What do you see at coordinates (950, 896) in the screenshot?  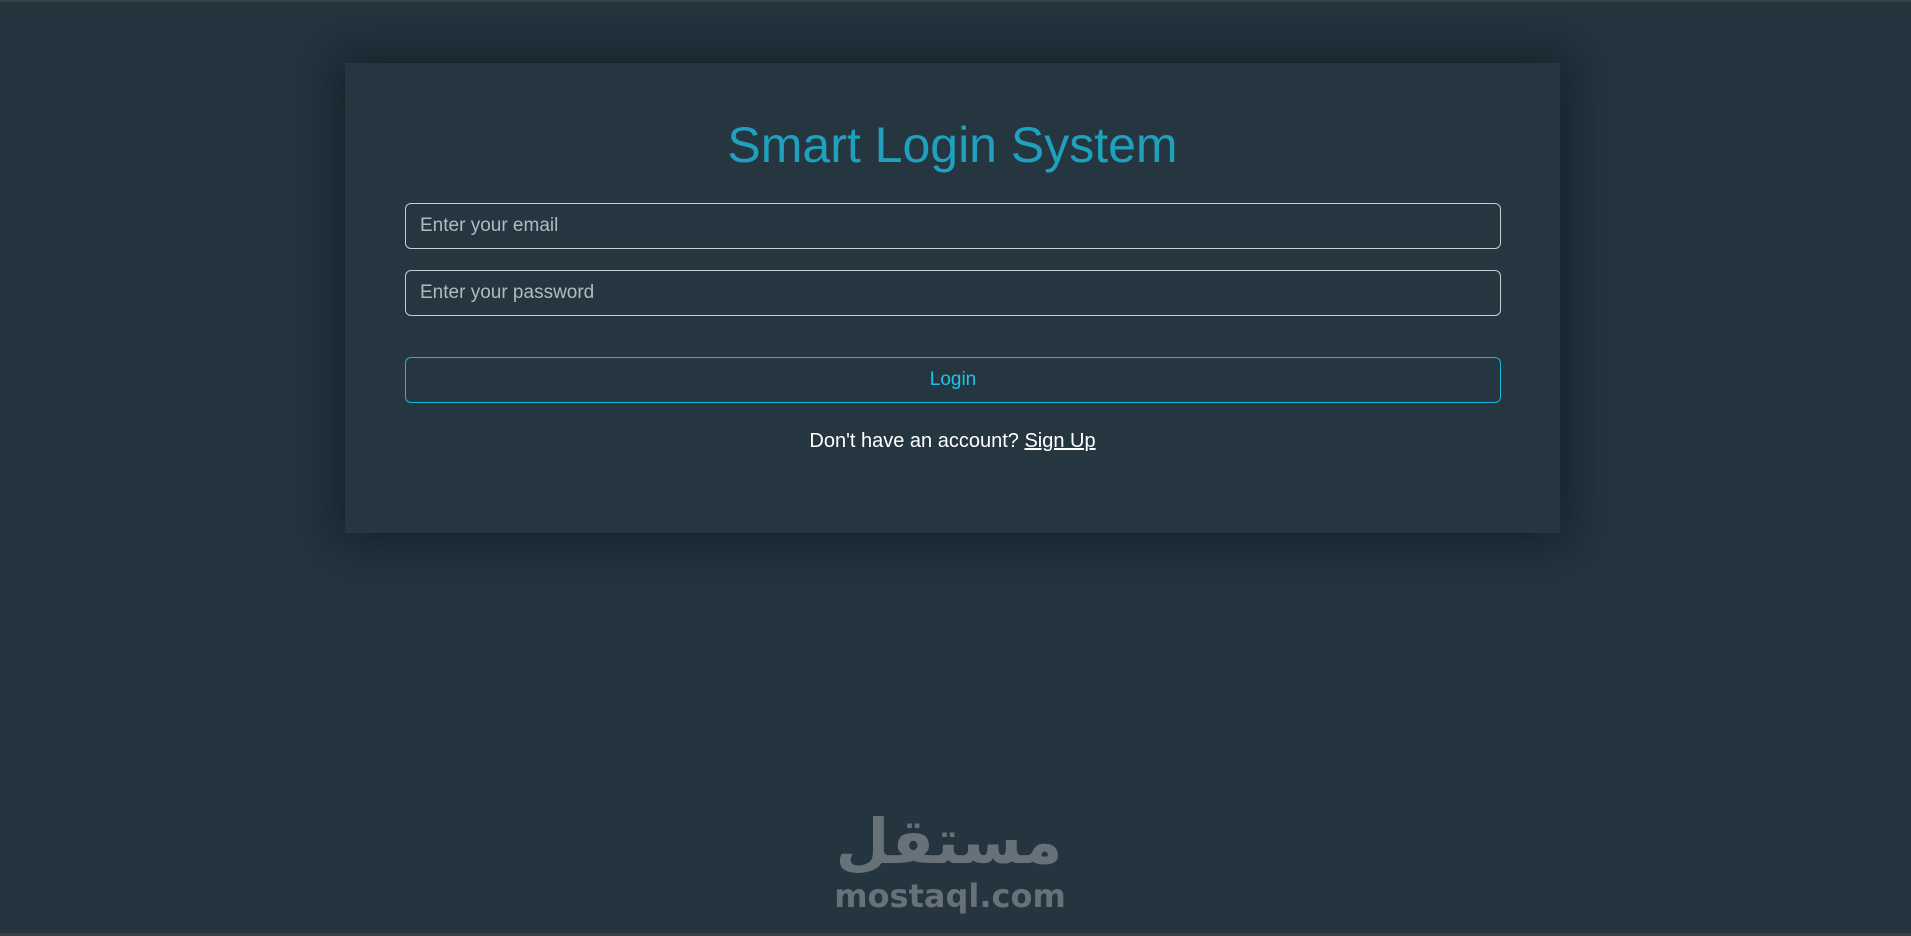 I see `watermark-latin-text: mostaql.com` at bounding box center [950, 896].